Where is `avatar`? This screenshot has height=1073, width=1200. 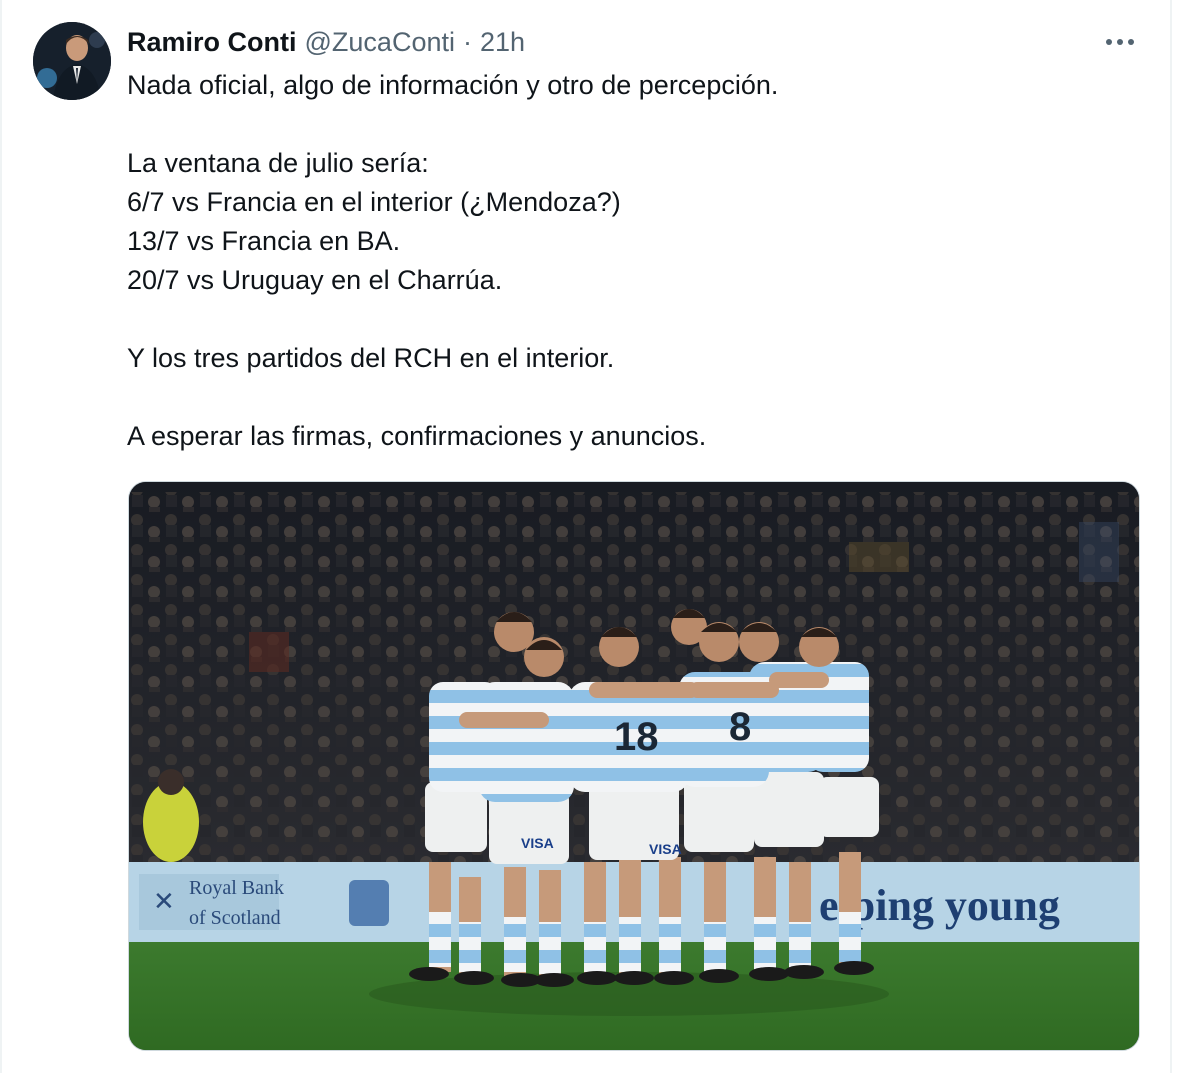 avatar is located at coordinates (72, 61).